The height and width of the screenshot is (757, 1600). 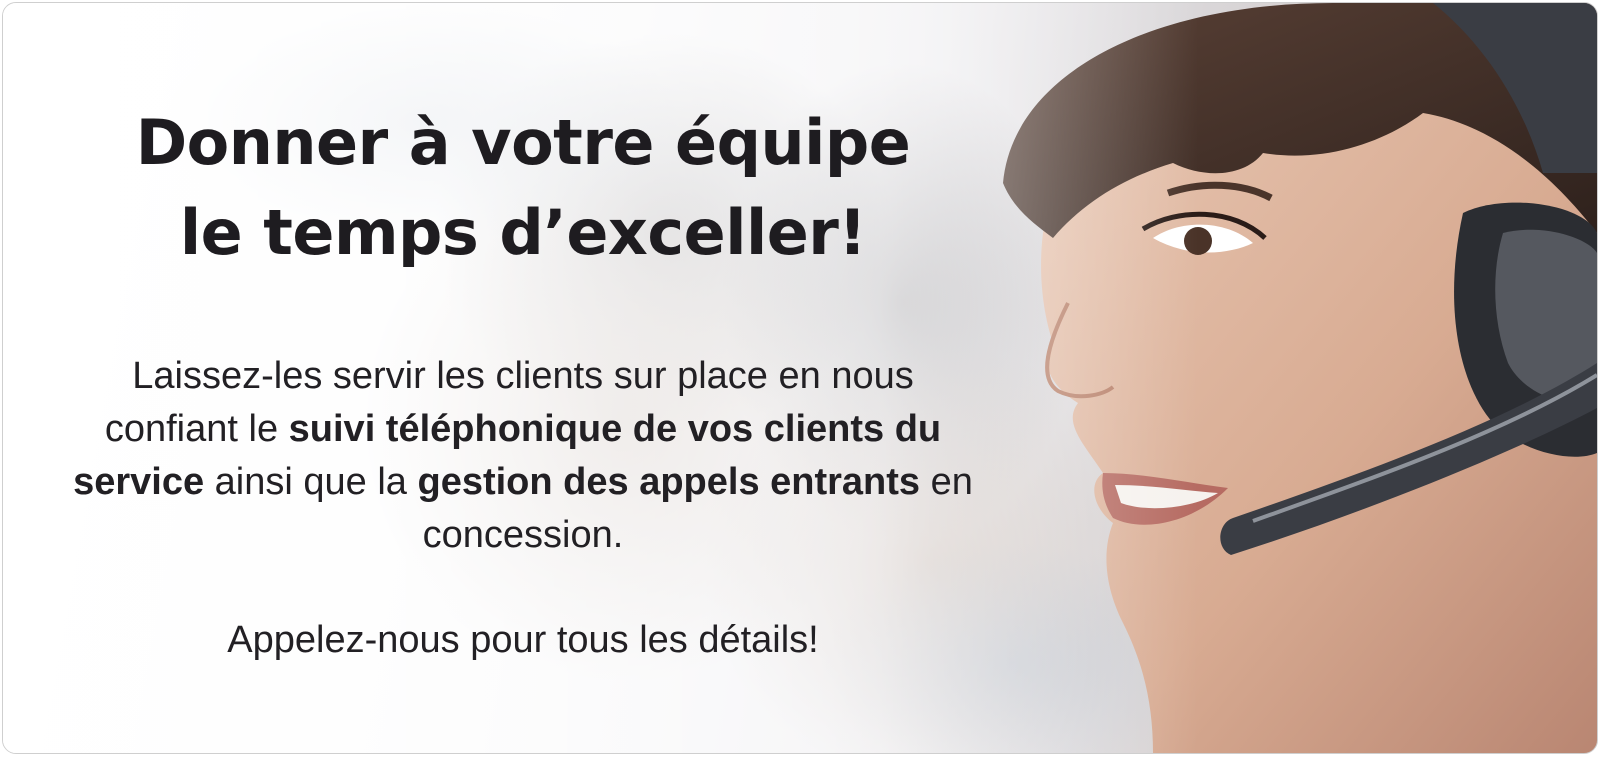 I want to click on body-text-part-2: ainsi que la, so click(x=311, y=482).